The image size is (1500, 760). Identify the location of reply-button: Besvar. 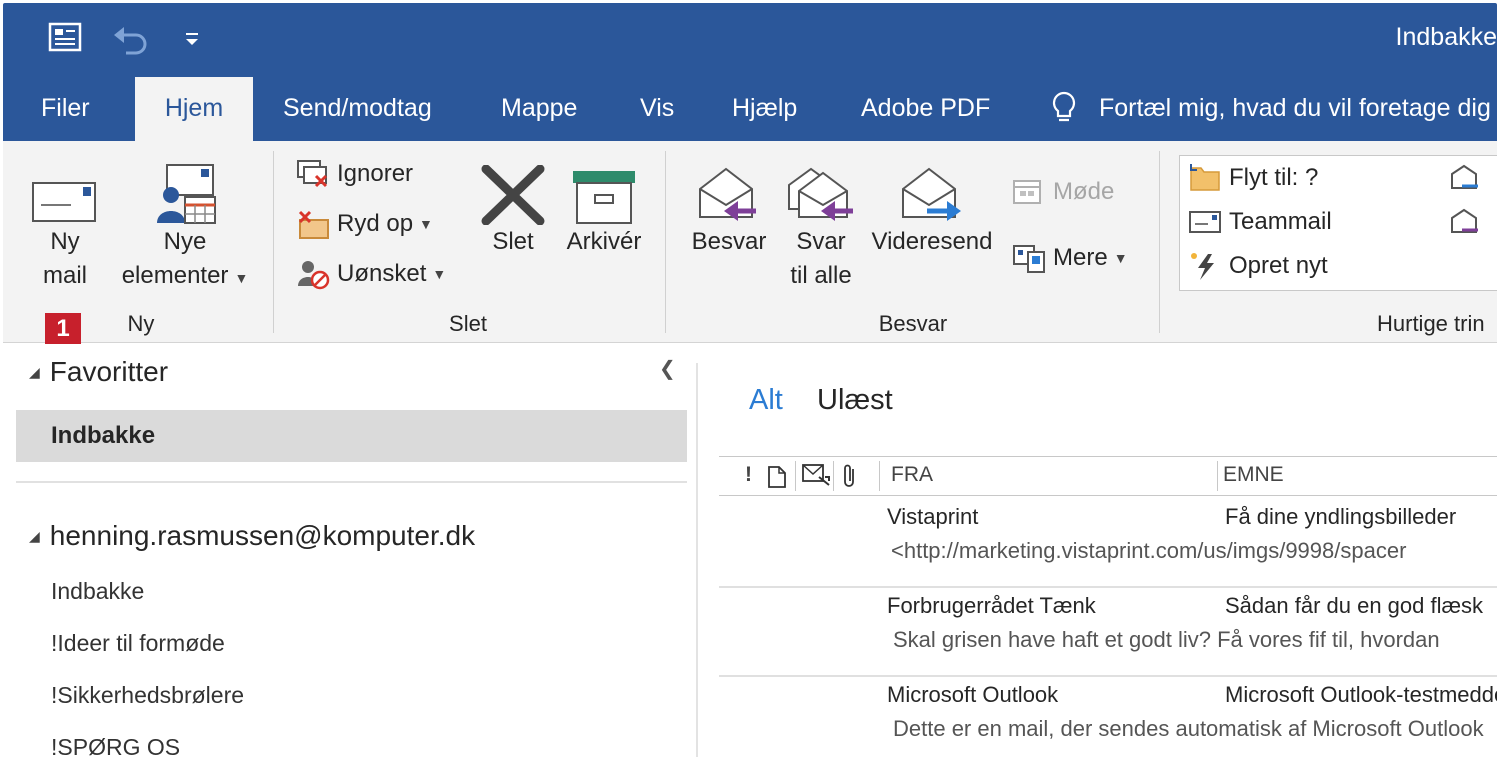
(729, 209).